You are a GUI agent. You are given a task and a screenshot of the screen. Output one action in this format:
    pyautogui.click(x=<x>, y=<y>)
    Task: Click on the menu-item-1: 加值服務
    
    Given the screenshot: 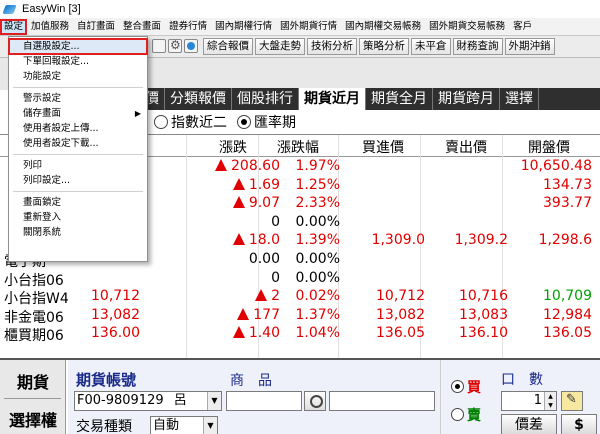 What is the action you would take?
    pyautogui.click(x=50, y=27)
    